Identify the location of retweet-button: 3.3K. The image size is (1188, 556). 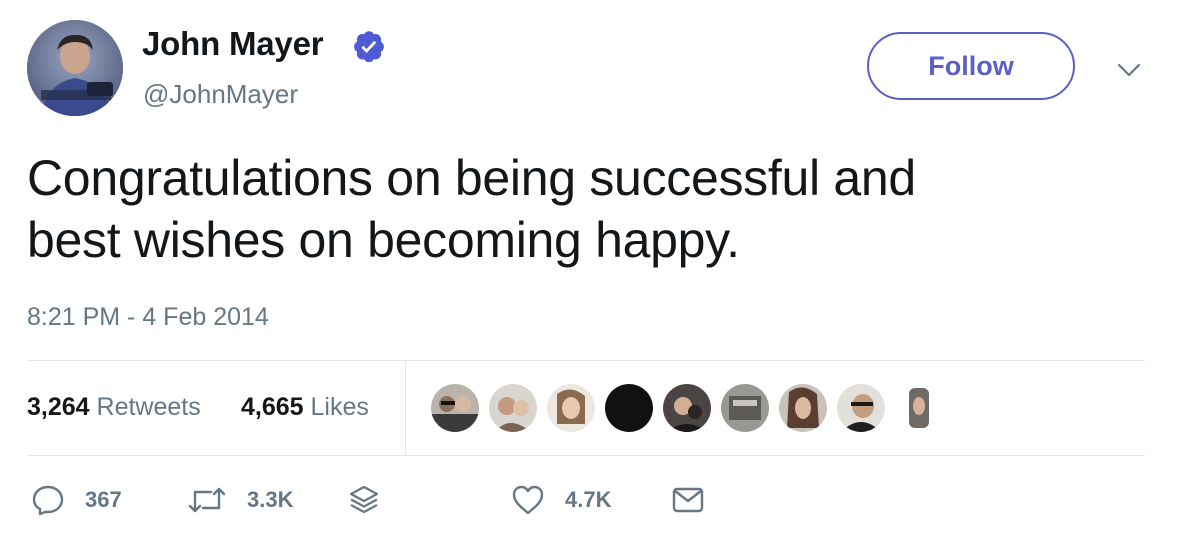
(240, 500).